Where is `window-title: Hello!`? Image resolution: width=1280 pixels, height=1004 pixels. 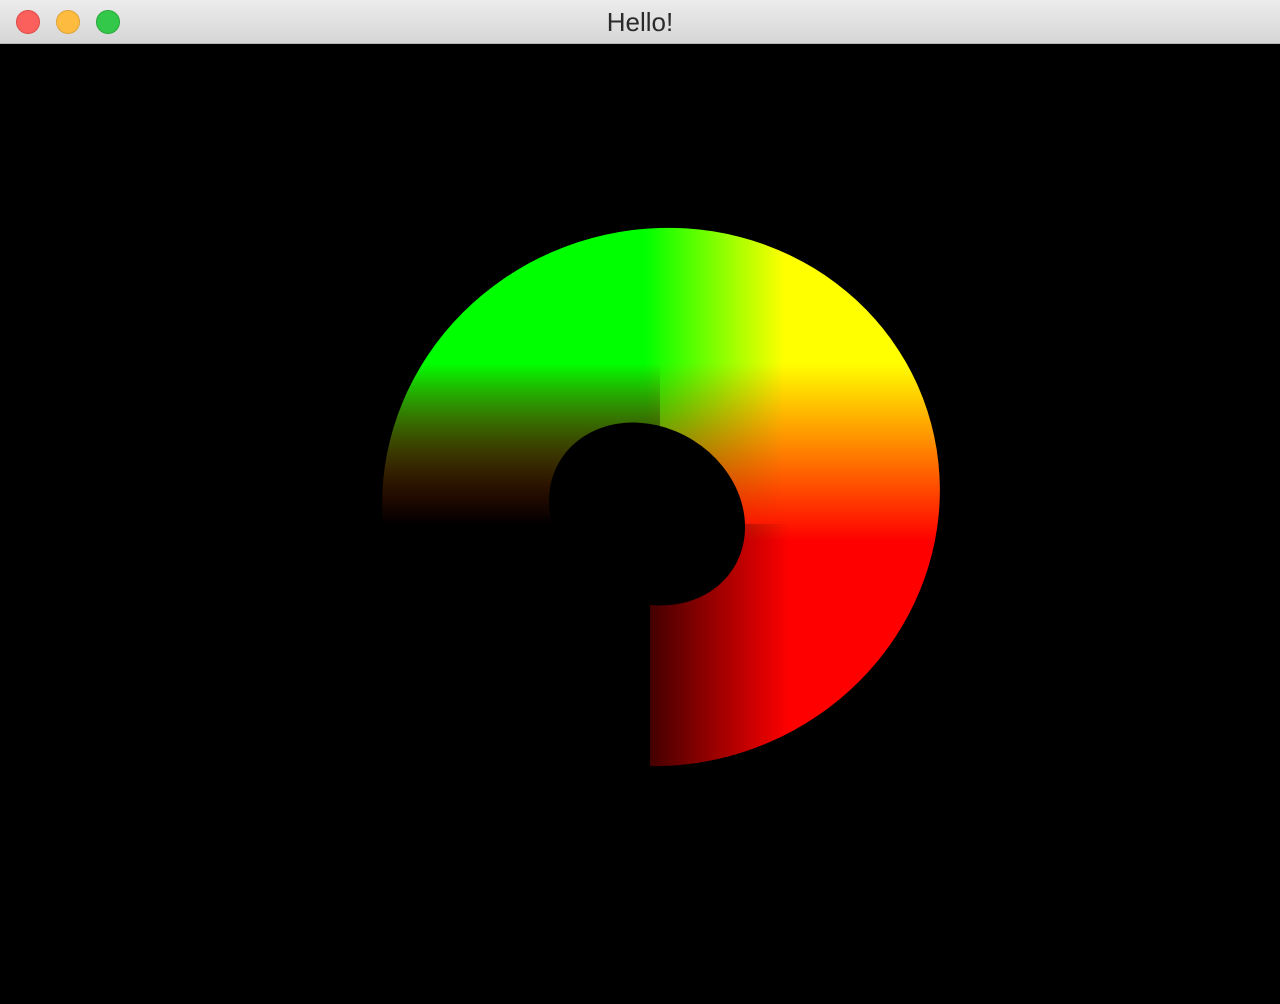
window-title: Hello! is located at coordinates (640, 22).